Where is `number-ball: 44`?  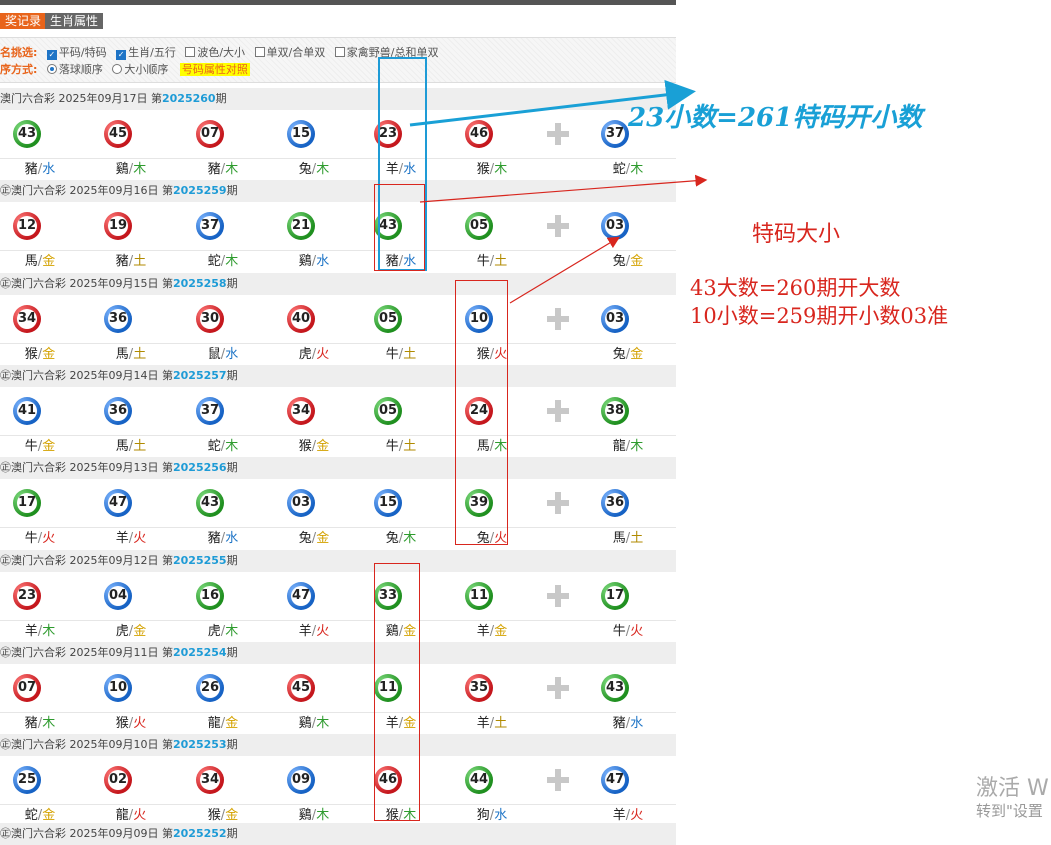
number-ball: 44 is located at coordinates (479, 780).